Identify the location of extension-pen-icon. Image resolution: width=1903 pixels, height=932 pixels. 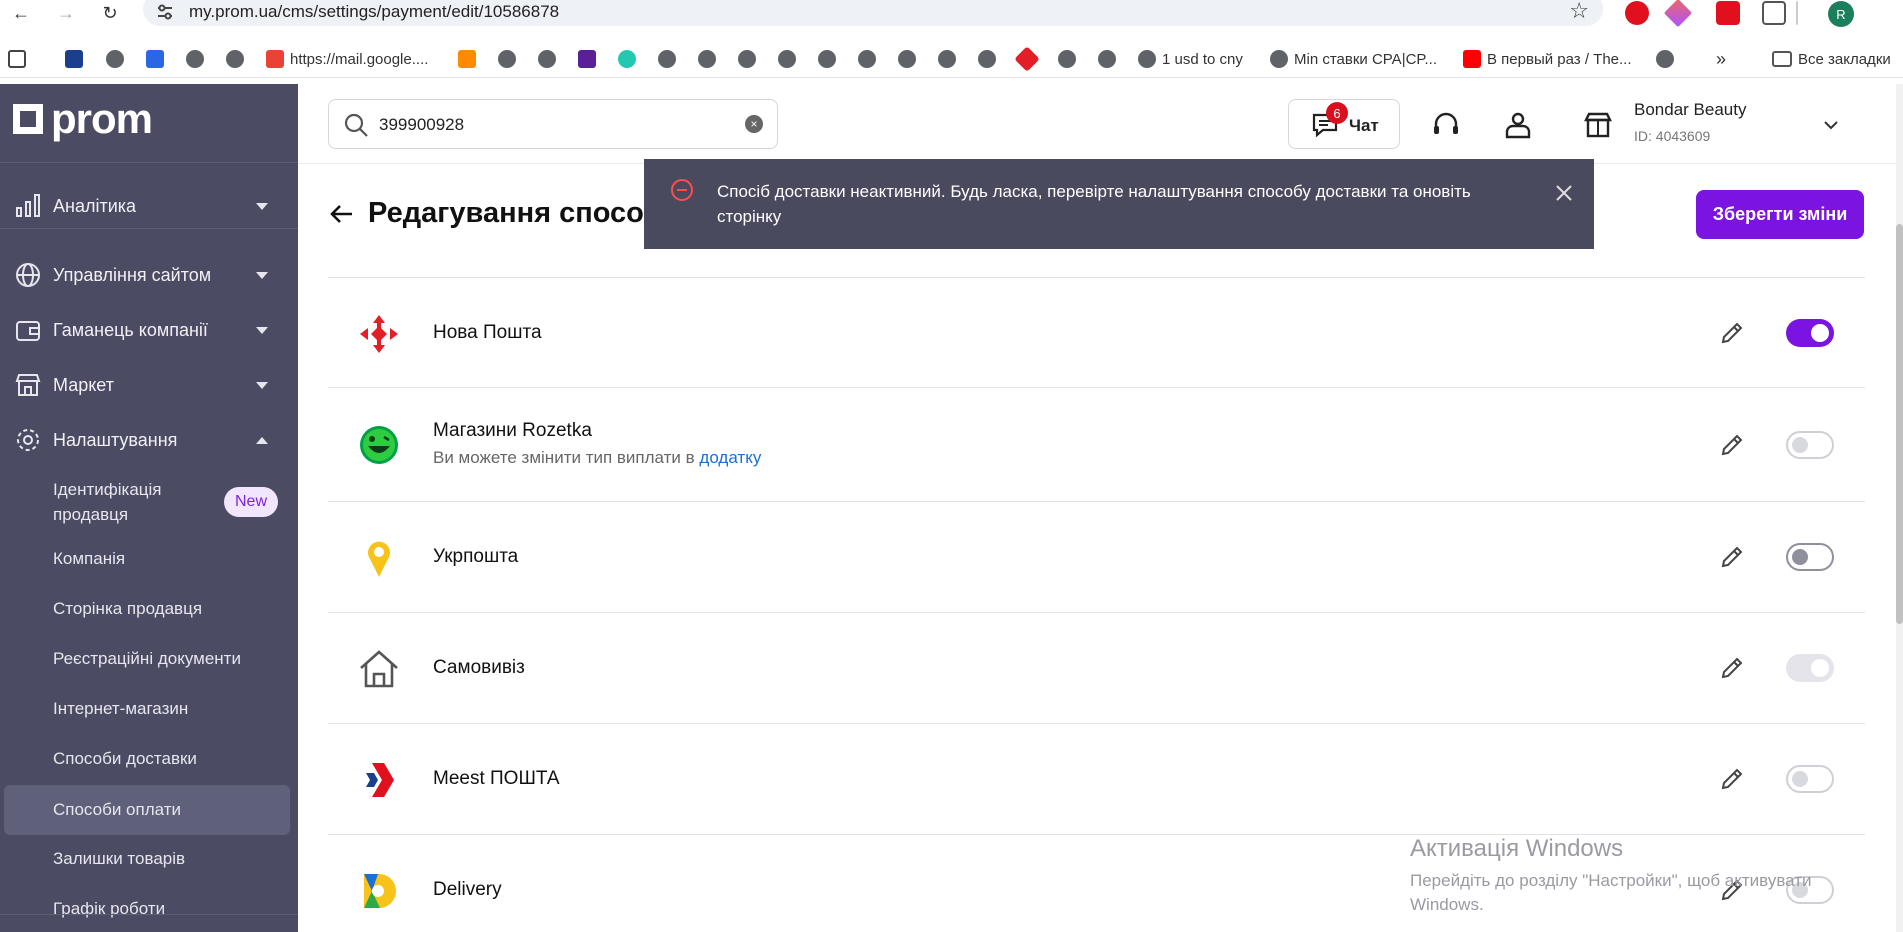
(1678, 14).